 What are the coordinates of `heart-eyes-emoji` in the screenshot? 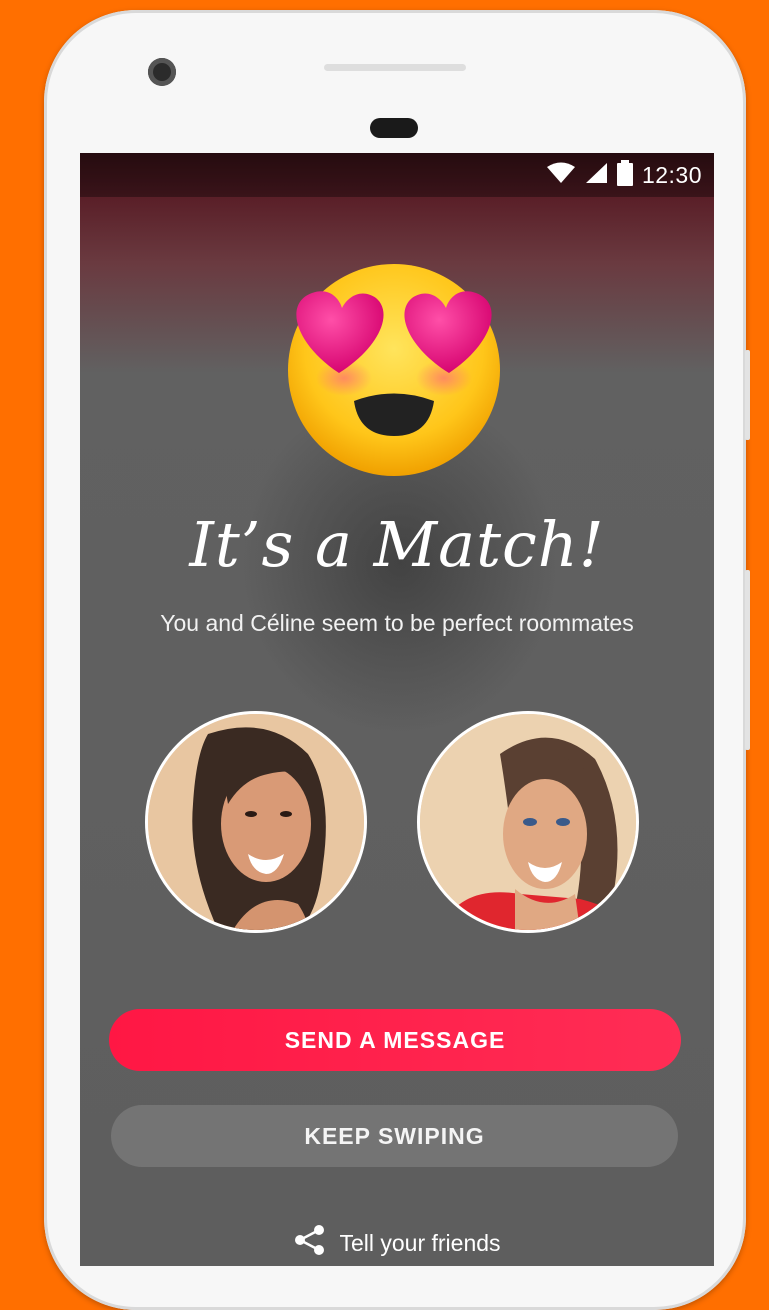 It's located at (394, 368).